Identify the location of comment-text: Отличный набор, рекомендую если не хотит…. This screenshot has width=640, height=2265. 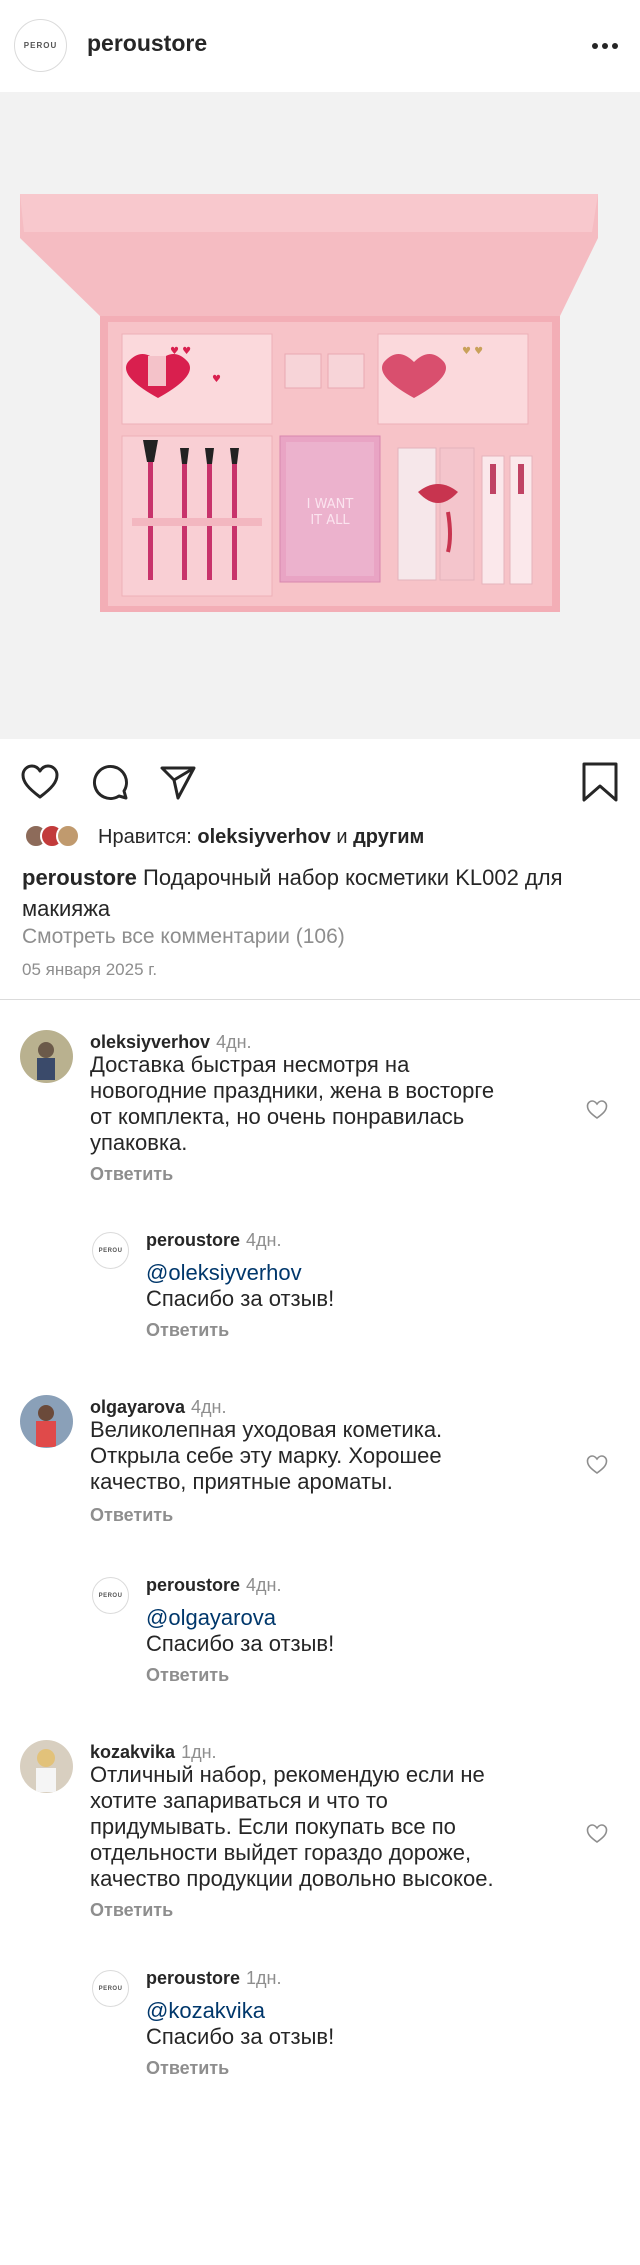
(292, 1826).